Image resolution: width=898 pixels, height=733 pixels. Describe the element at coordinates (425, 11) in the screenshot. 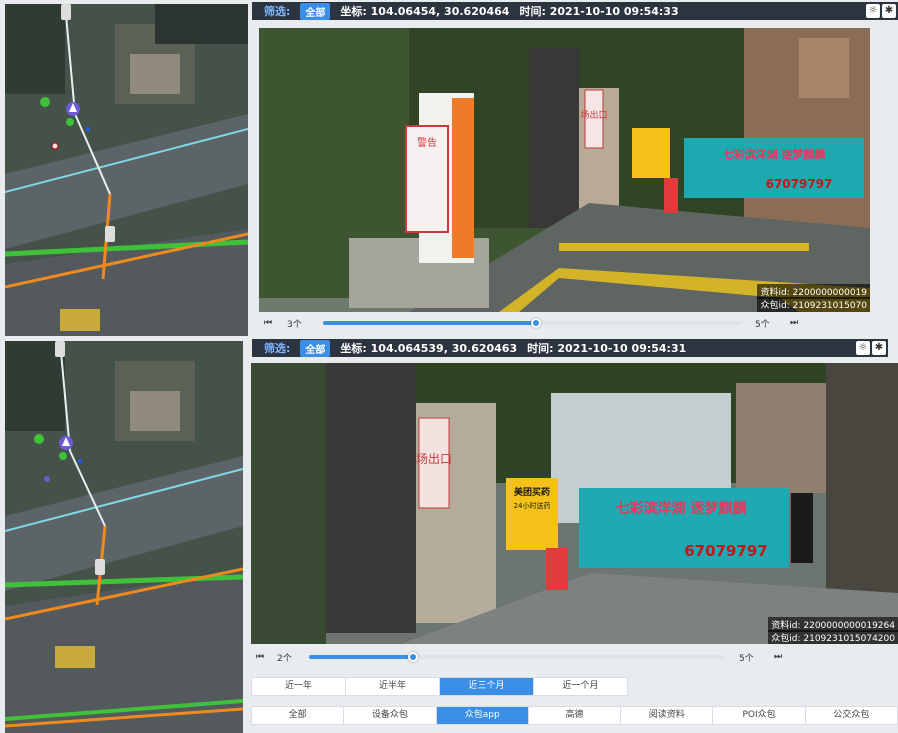

I see `coordinate-readout: 坐标: 104.06454, 30.620464` at that location.